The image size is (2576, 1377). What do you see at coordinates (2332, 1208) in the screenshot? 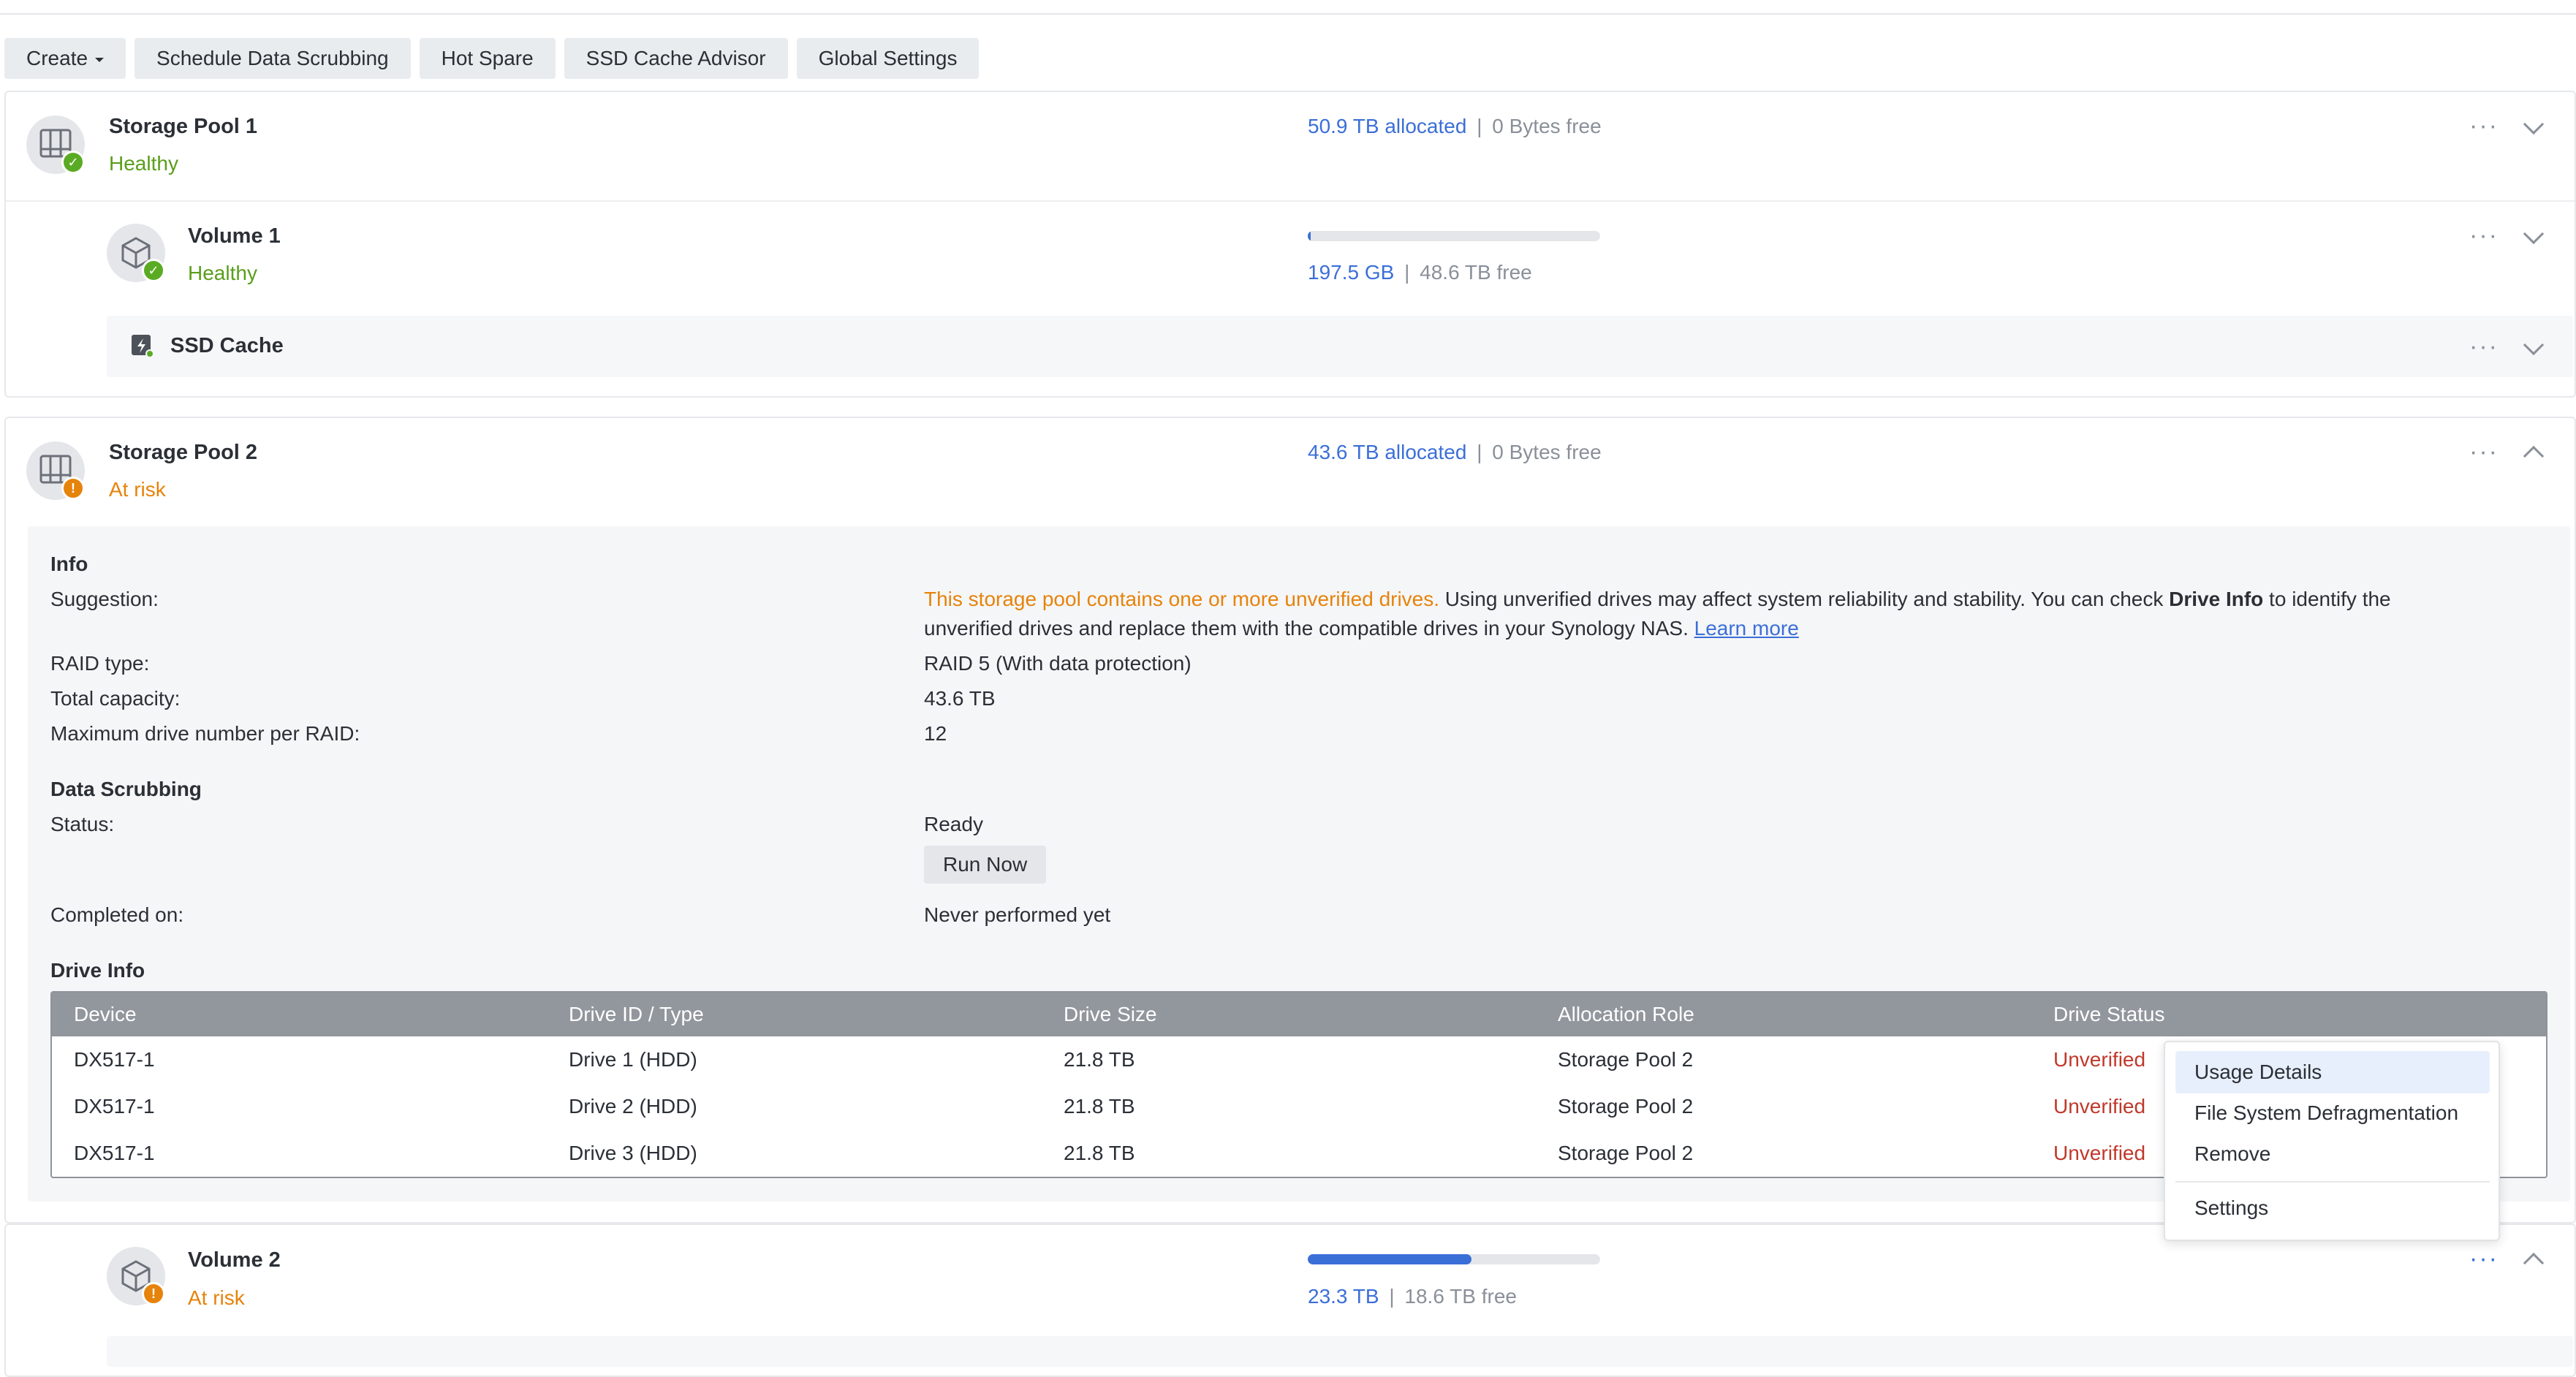
I see `menu-item-settings: Settings` at bounding box center [2332, 1208].